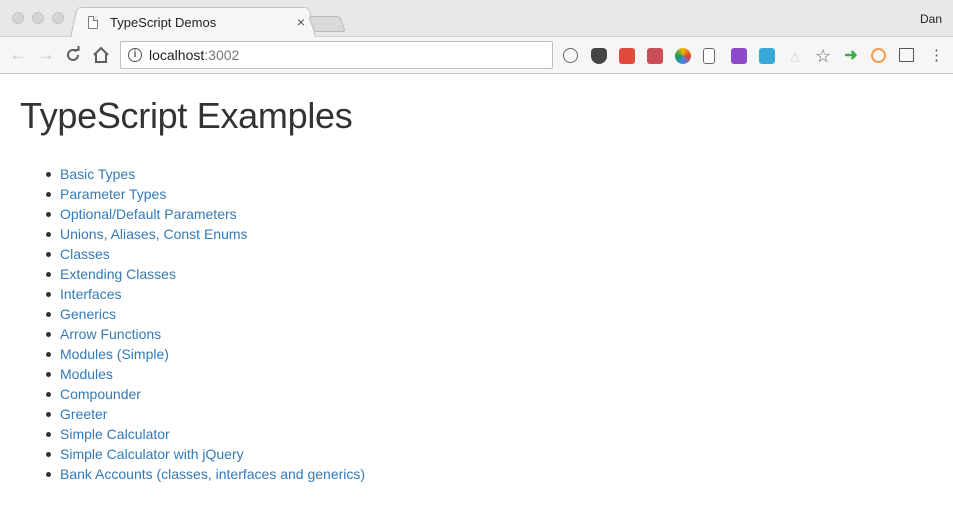  I want to click on forward-icon: →, so click(46, 55).